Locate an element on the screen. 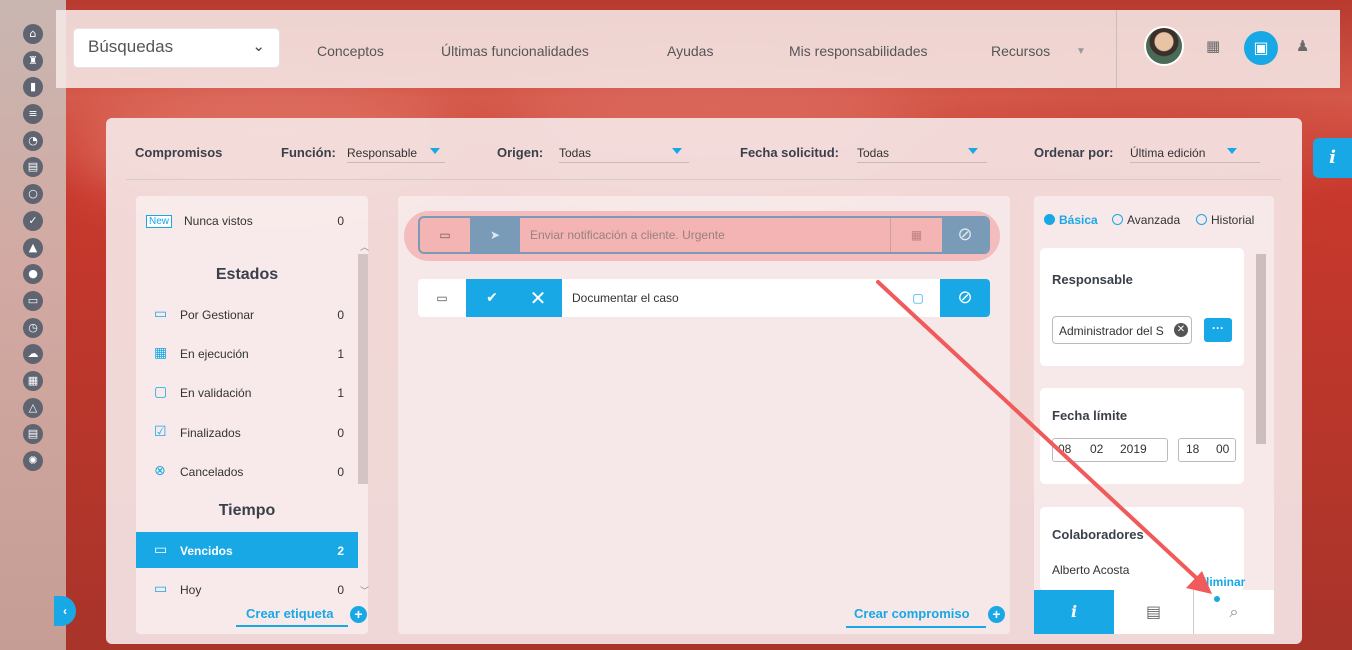  origen-caret-icon is located at coordinates (677, 151).